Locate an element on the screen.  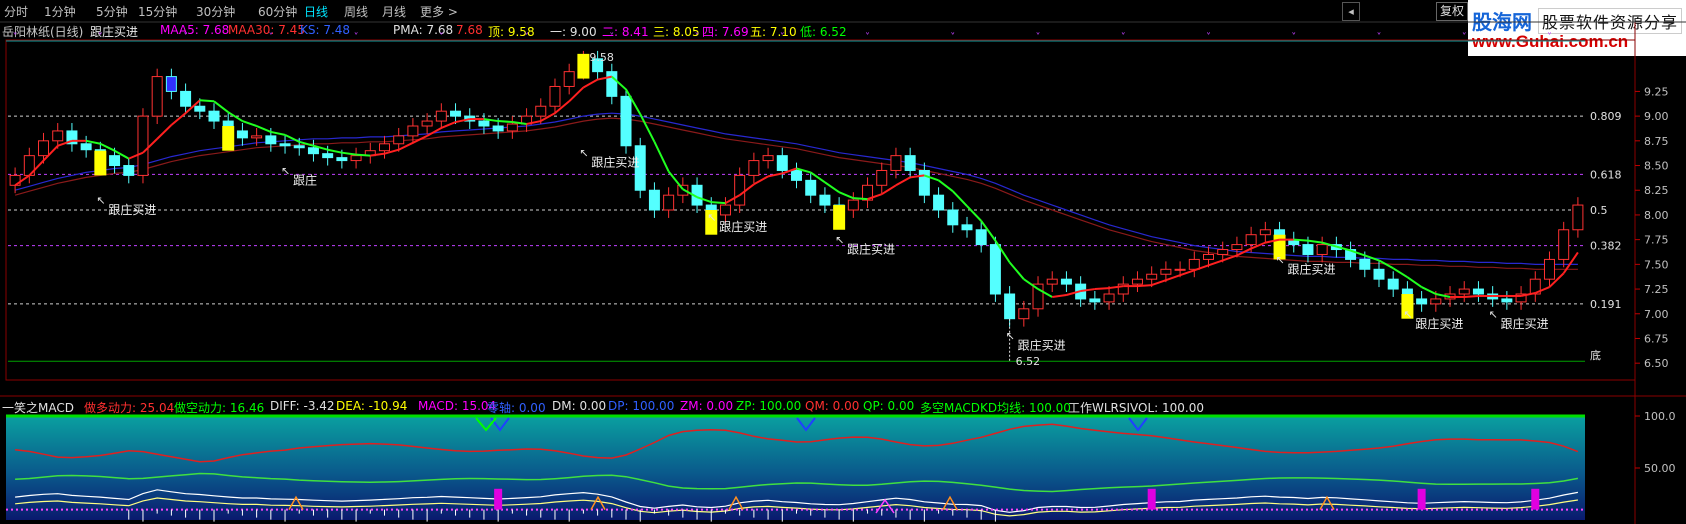
price-axis-label: 6.50 is located at coordinates (1656, 363).